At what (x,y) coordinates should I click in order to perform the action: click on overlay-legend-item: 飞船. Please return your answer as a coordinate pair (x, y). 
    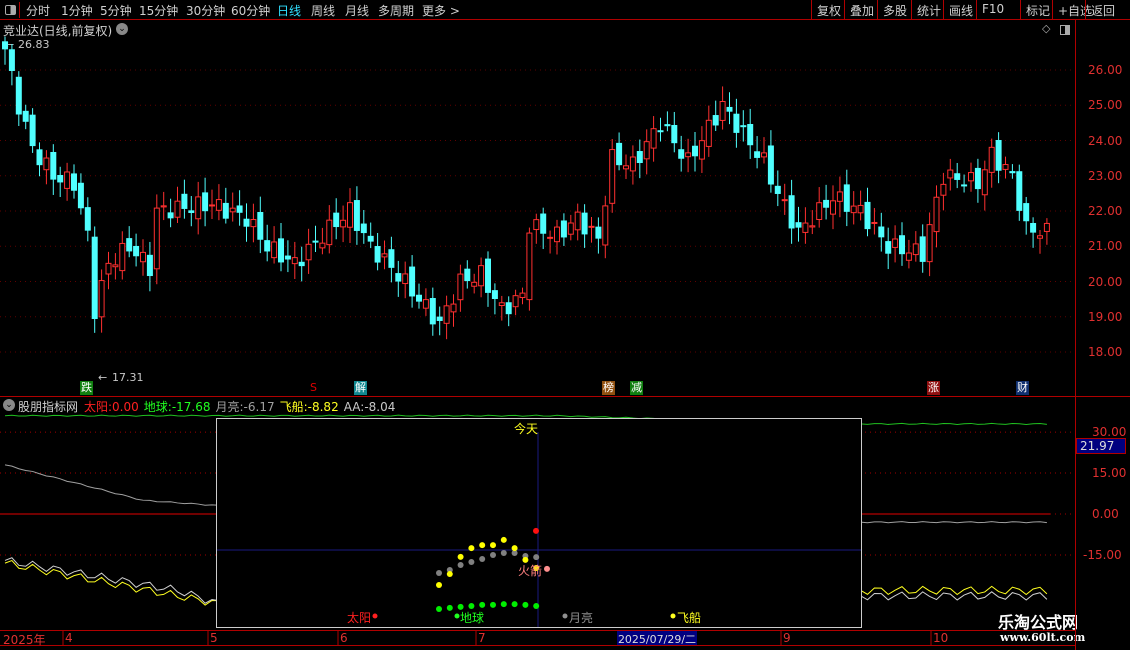
    Looking at the image, I should click on (689, 618).